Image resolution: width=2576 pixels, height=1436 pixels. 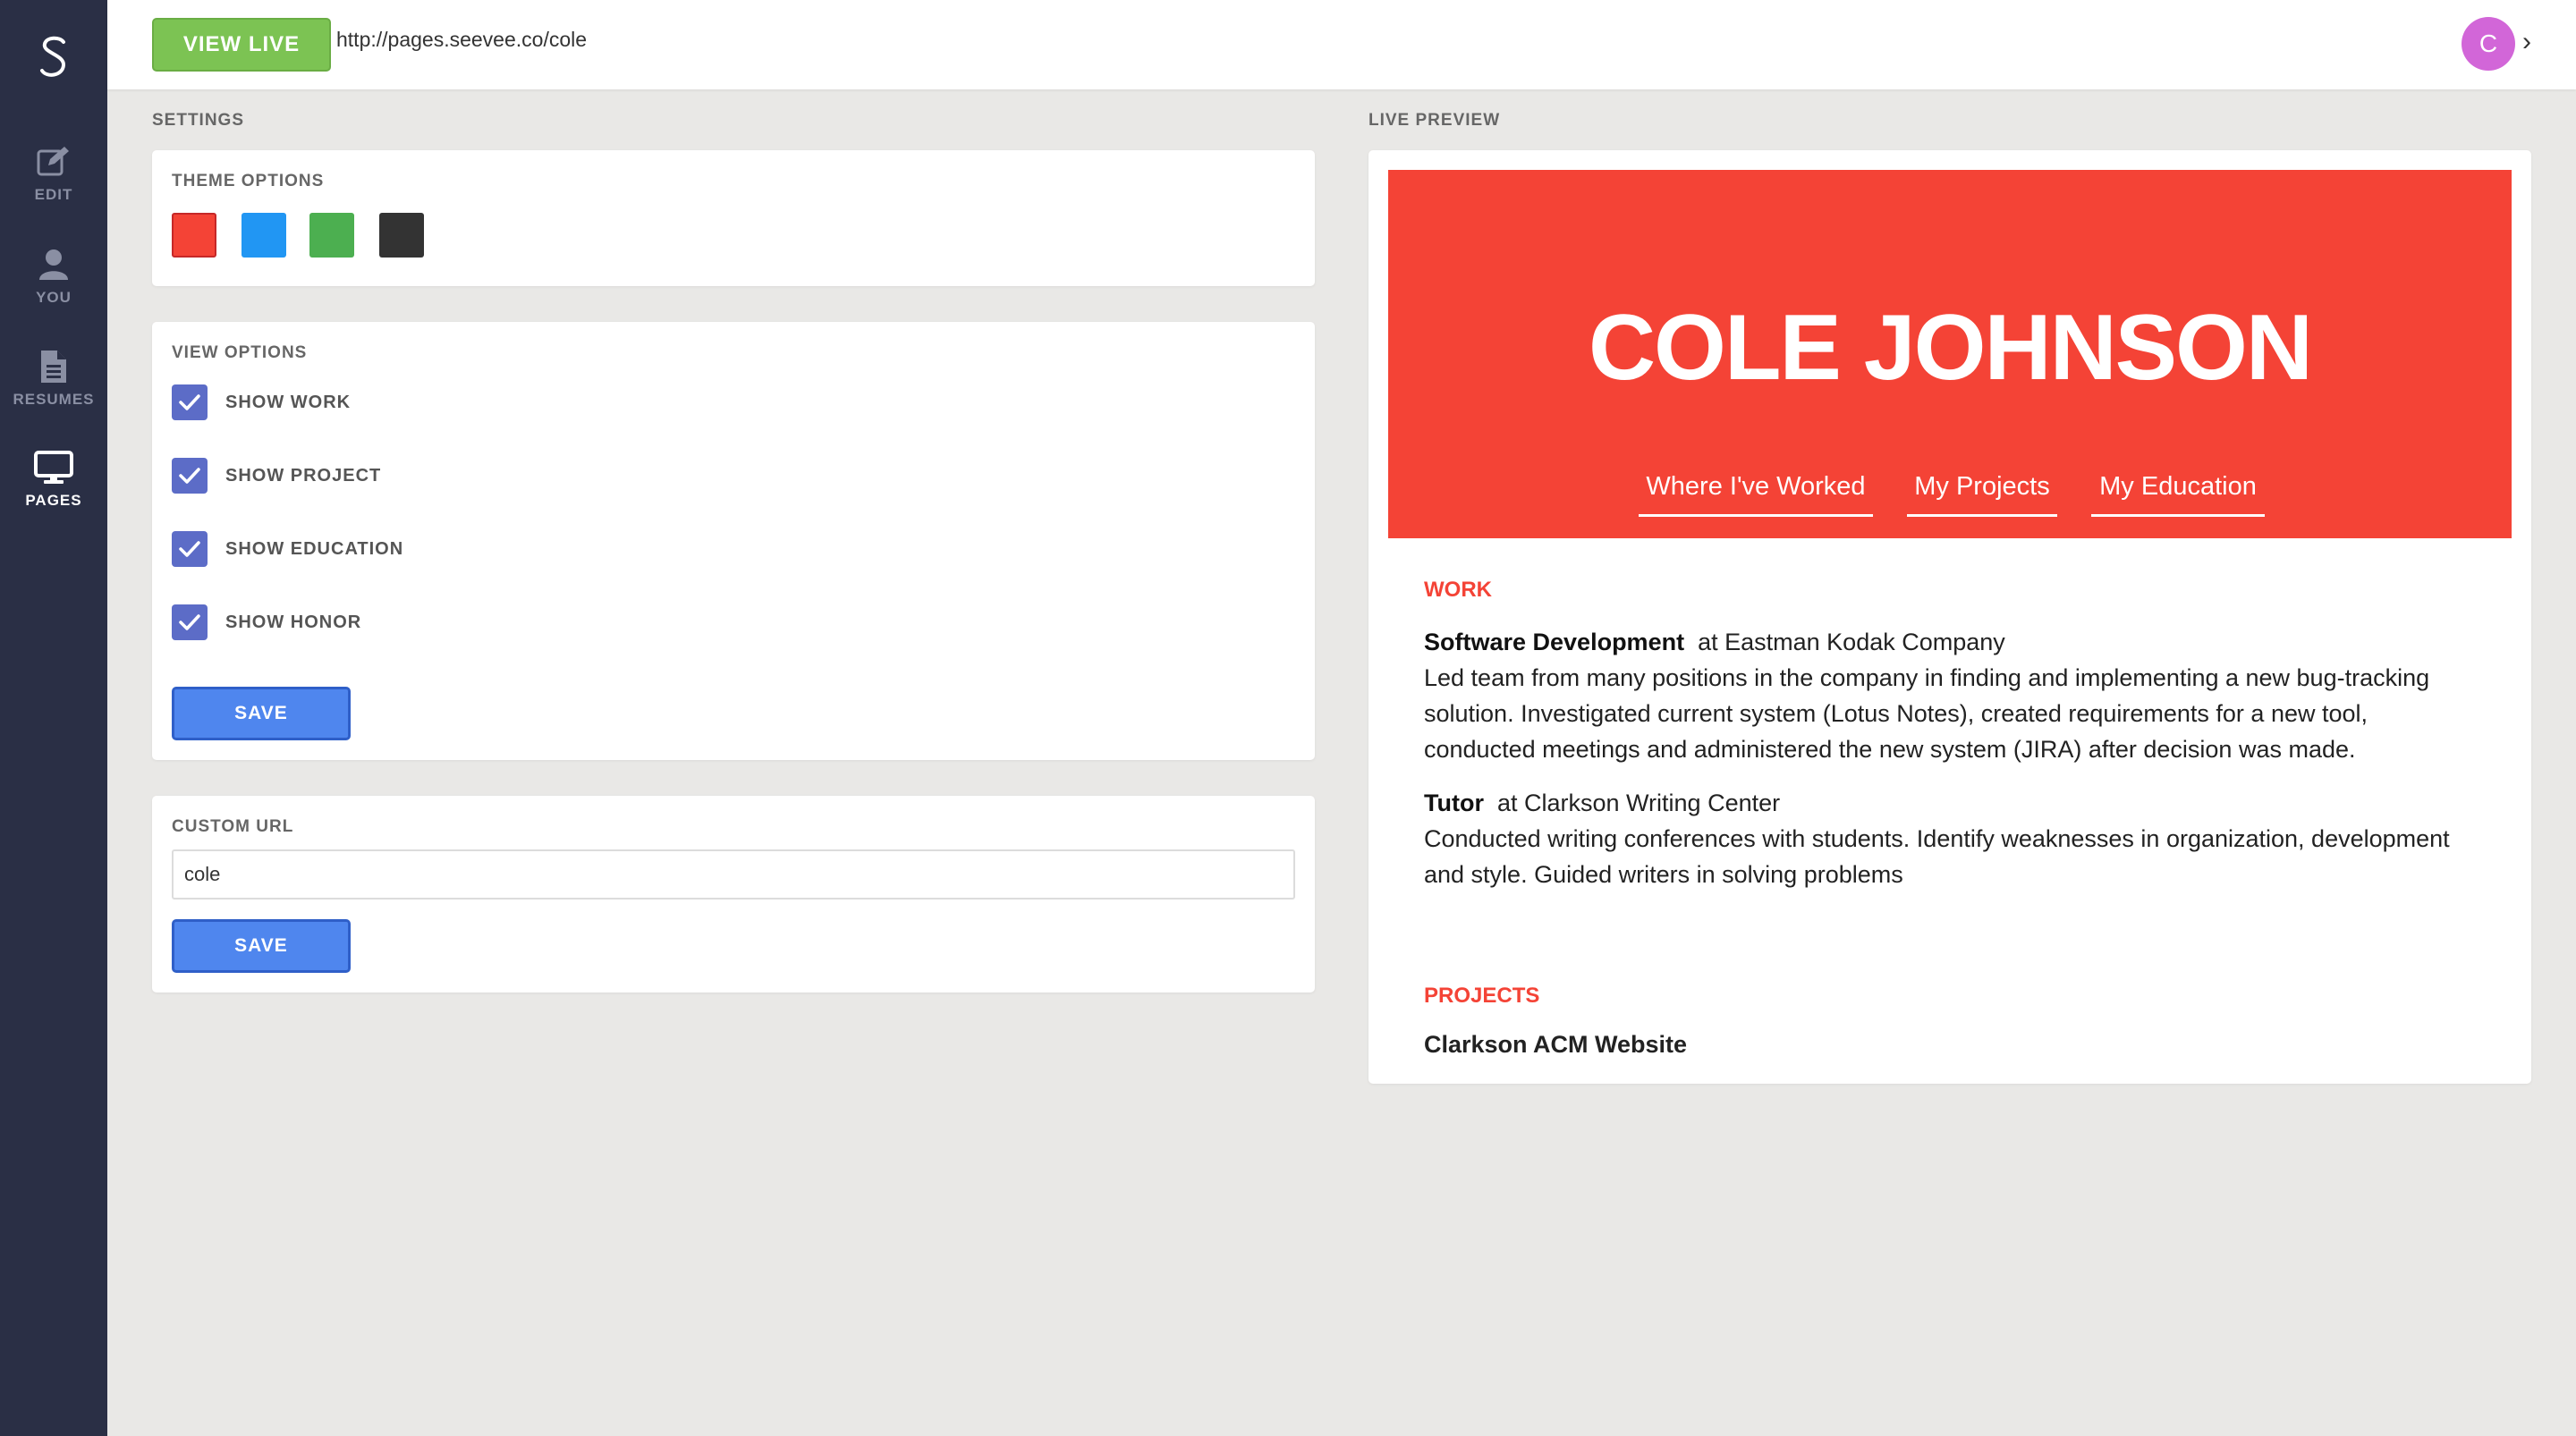 I want to click on theme-options-title: THEME OPTIONS, so click(x=248, y=181).